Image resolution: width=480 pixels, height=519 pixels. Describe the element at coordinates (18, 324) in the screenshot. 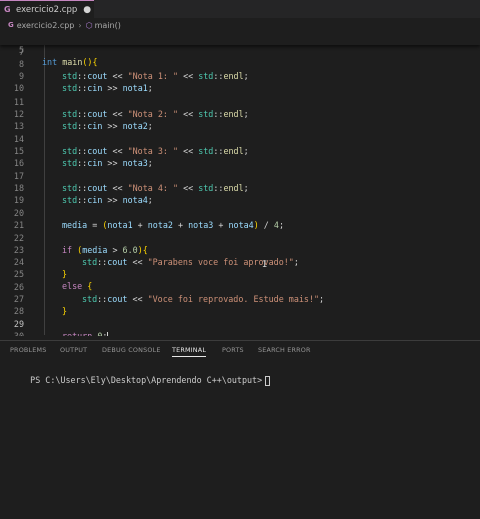

I see `line-number: 29` at that location.